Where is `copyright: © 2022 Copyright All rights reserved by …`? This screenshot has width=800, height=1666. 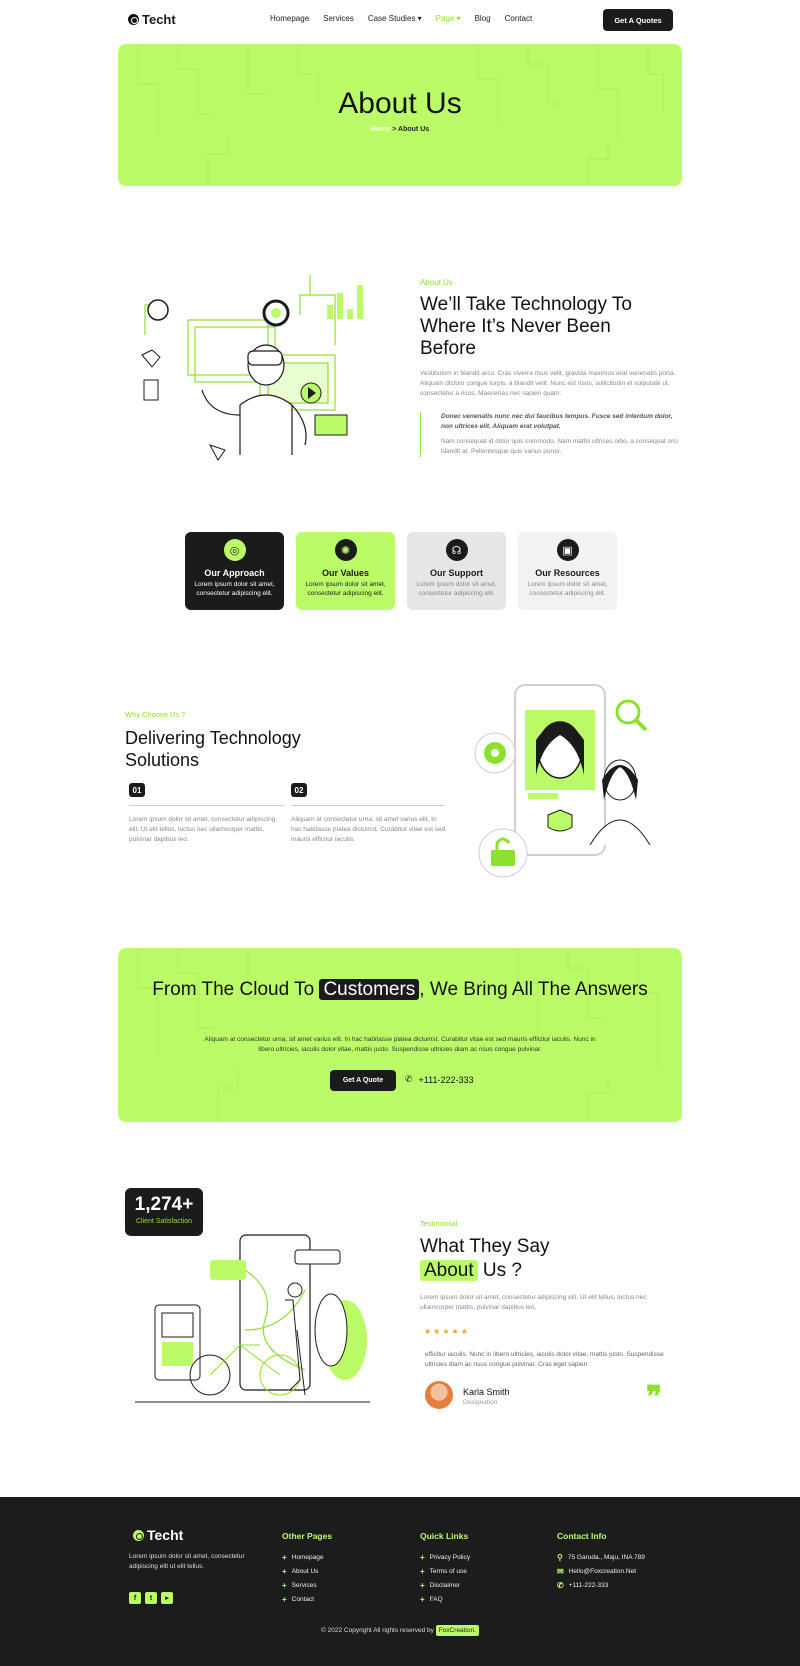 copyright: © 2022 Copyright All rights reserved by … is located at coordinates (400, 1630).